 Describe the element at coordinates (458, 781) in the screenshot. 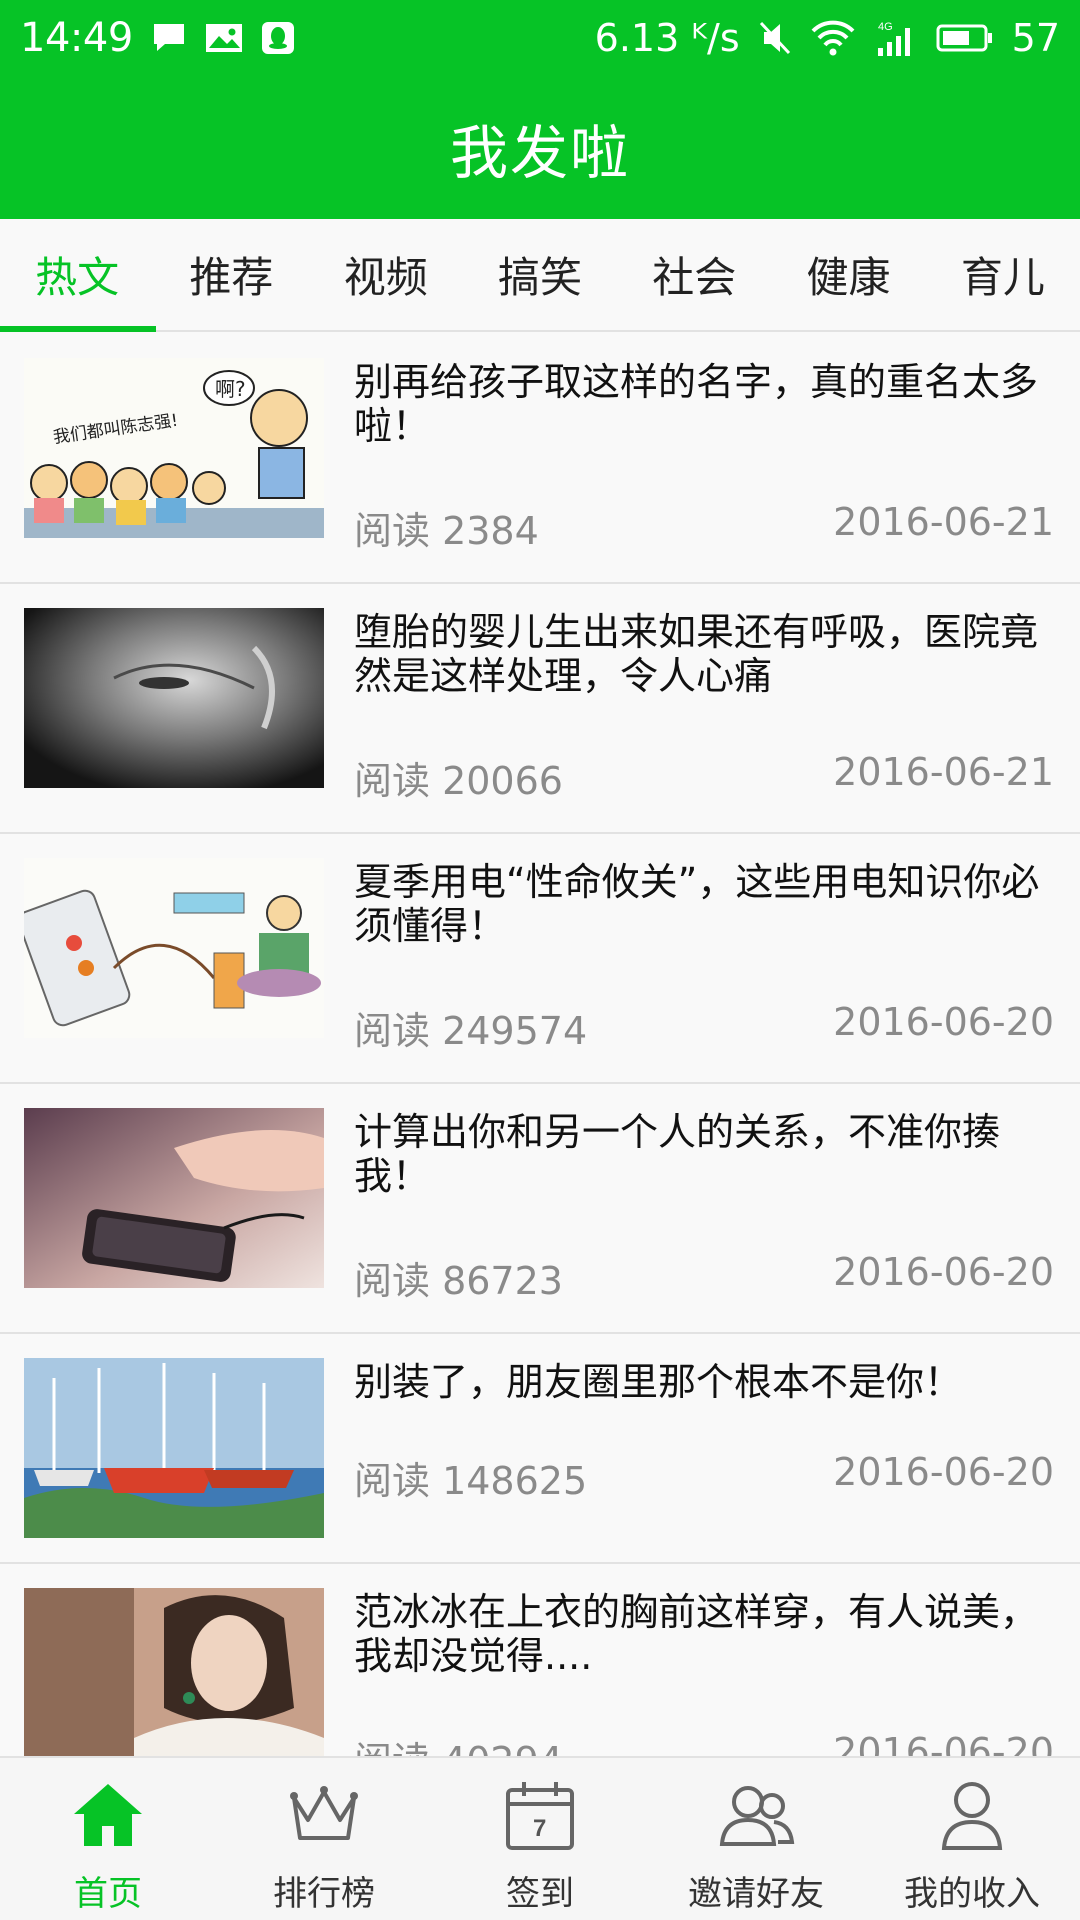

I see `read-count: 阅读 20066` at that location.